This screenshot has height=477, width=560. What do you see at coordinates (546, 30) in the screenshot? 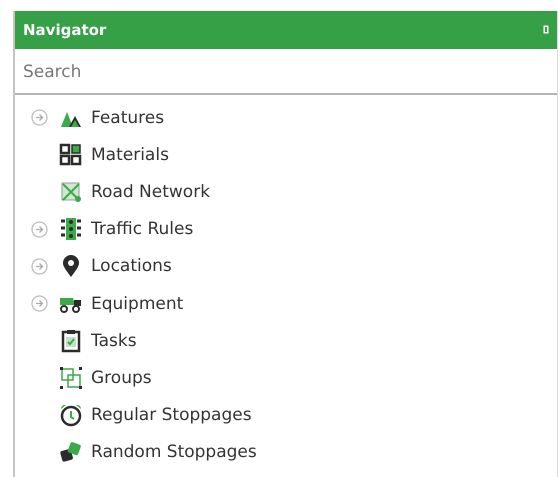
I see `pin-icon` at bounding box center [546, 30].